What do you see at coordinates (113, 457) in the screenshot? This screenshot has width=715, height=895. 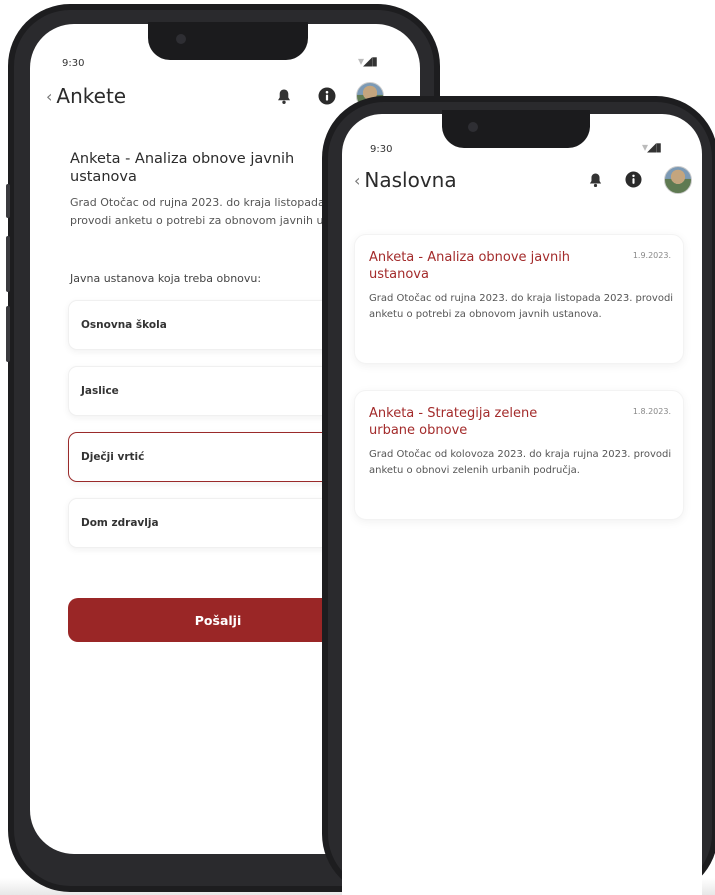 I see `option-label: Dječji vrtić` at bounding box center [113, 457].